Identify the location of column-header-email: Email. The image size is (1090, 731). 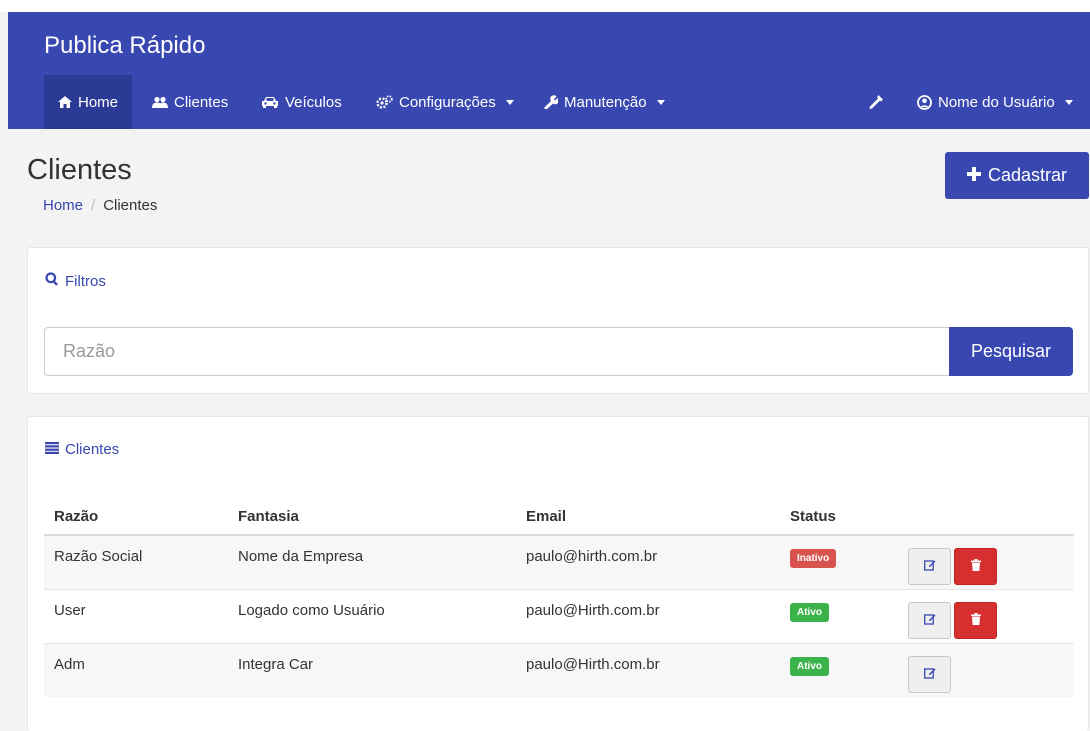
(648, 517).